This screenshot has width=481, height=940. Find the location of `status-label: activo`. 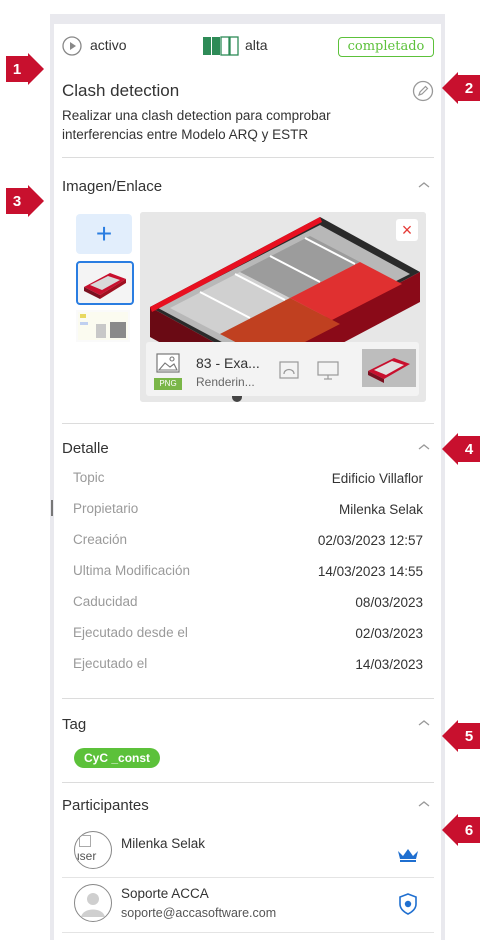

status-label: activo is located at coordinates (108, 45).